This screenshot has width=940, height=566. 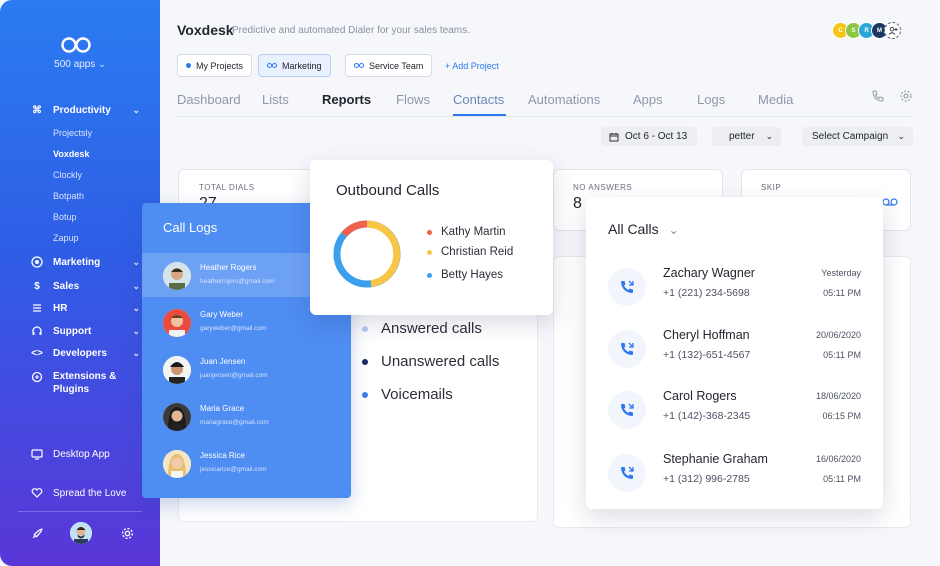 What do you see at coordinates (85, 308) in the screenshot?
I see `nav-hr: HR ⌄` at bounding box center [85, 308].